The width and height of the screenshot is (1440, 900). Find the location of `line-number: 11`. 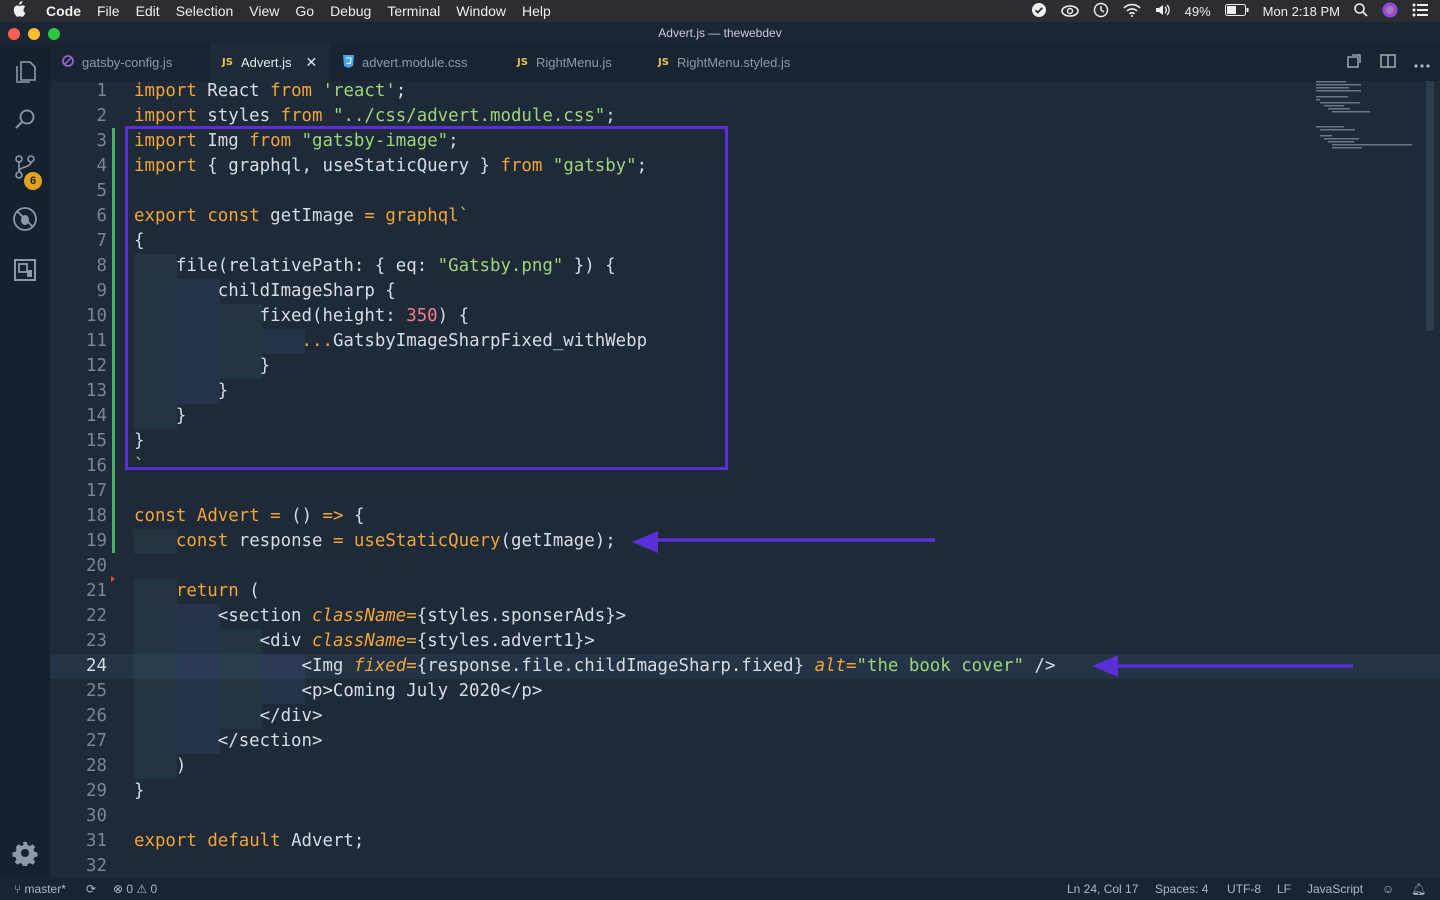

line-number: 11 is located at coordinates (78, 341).